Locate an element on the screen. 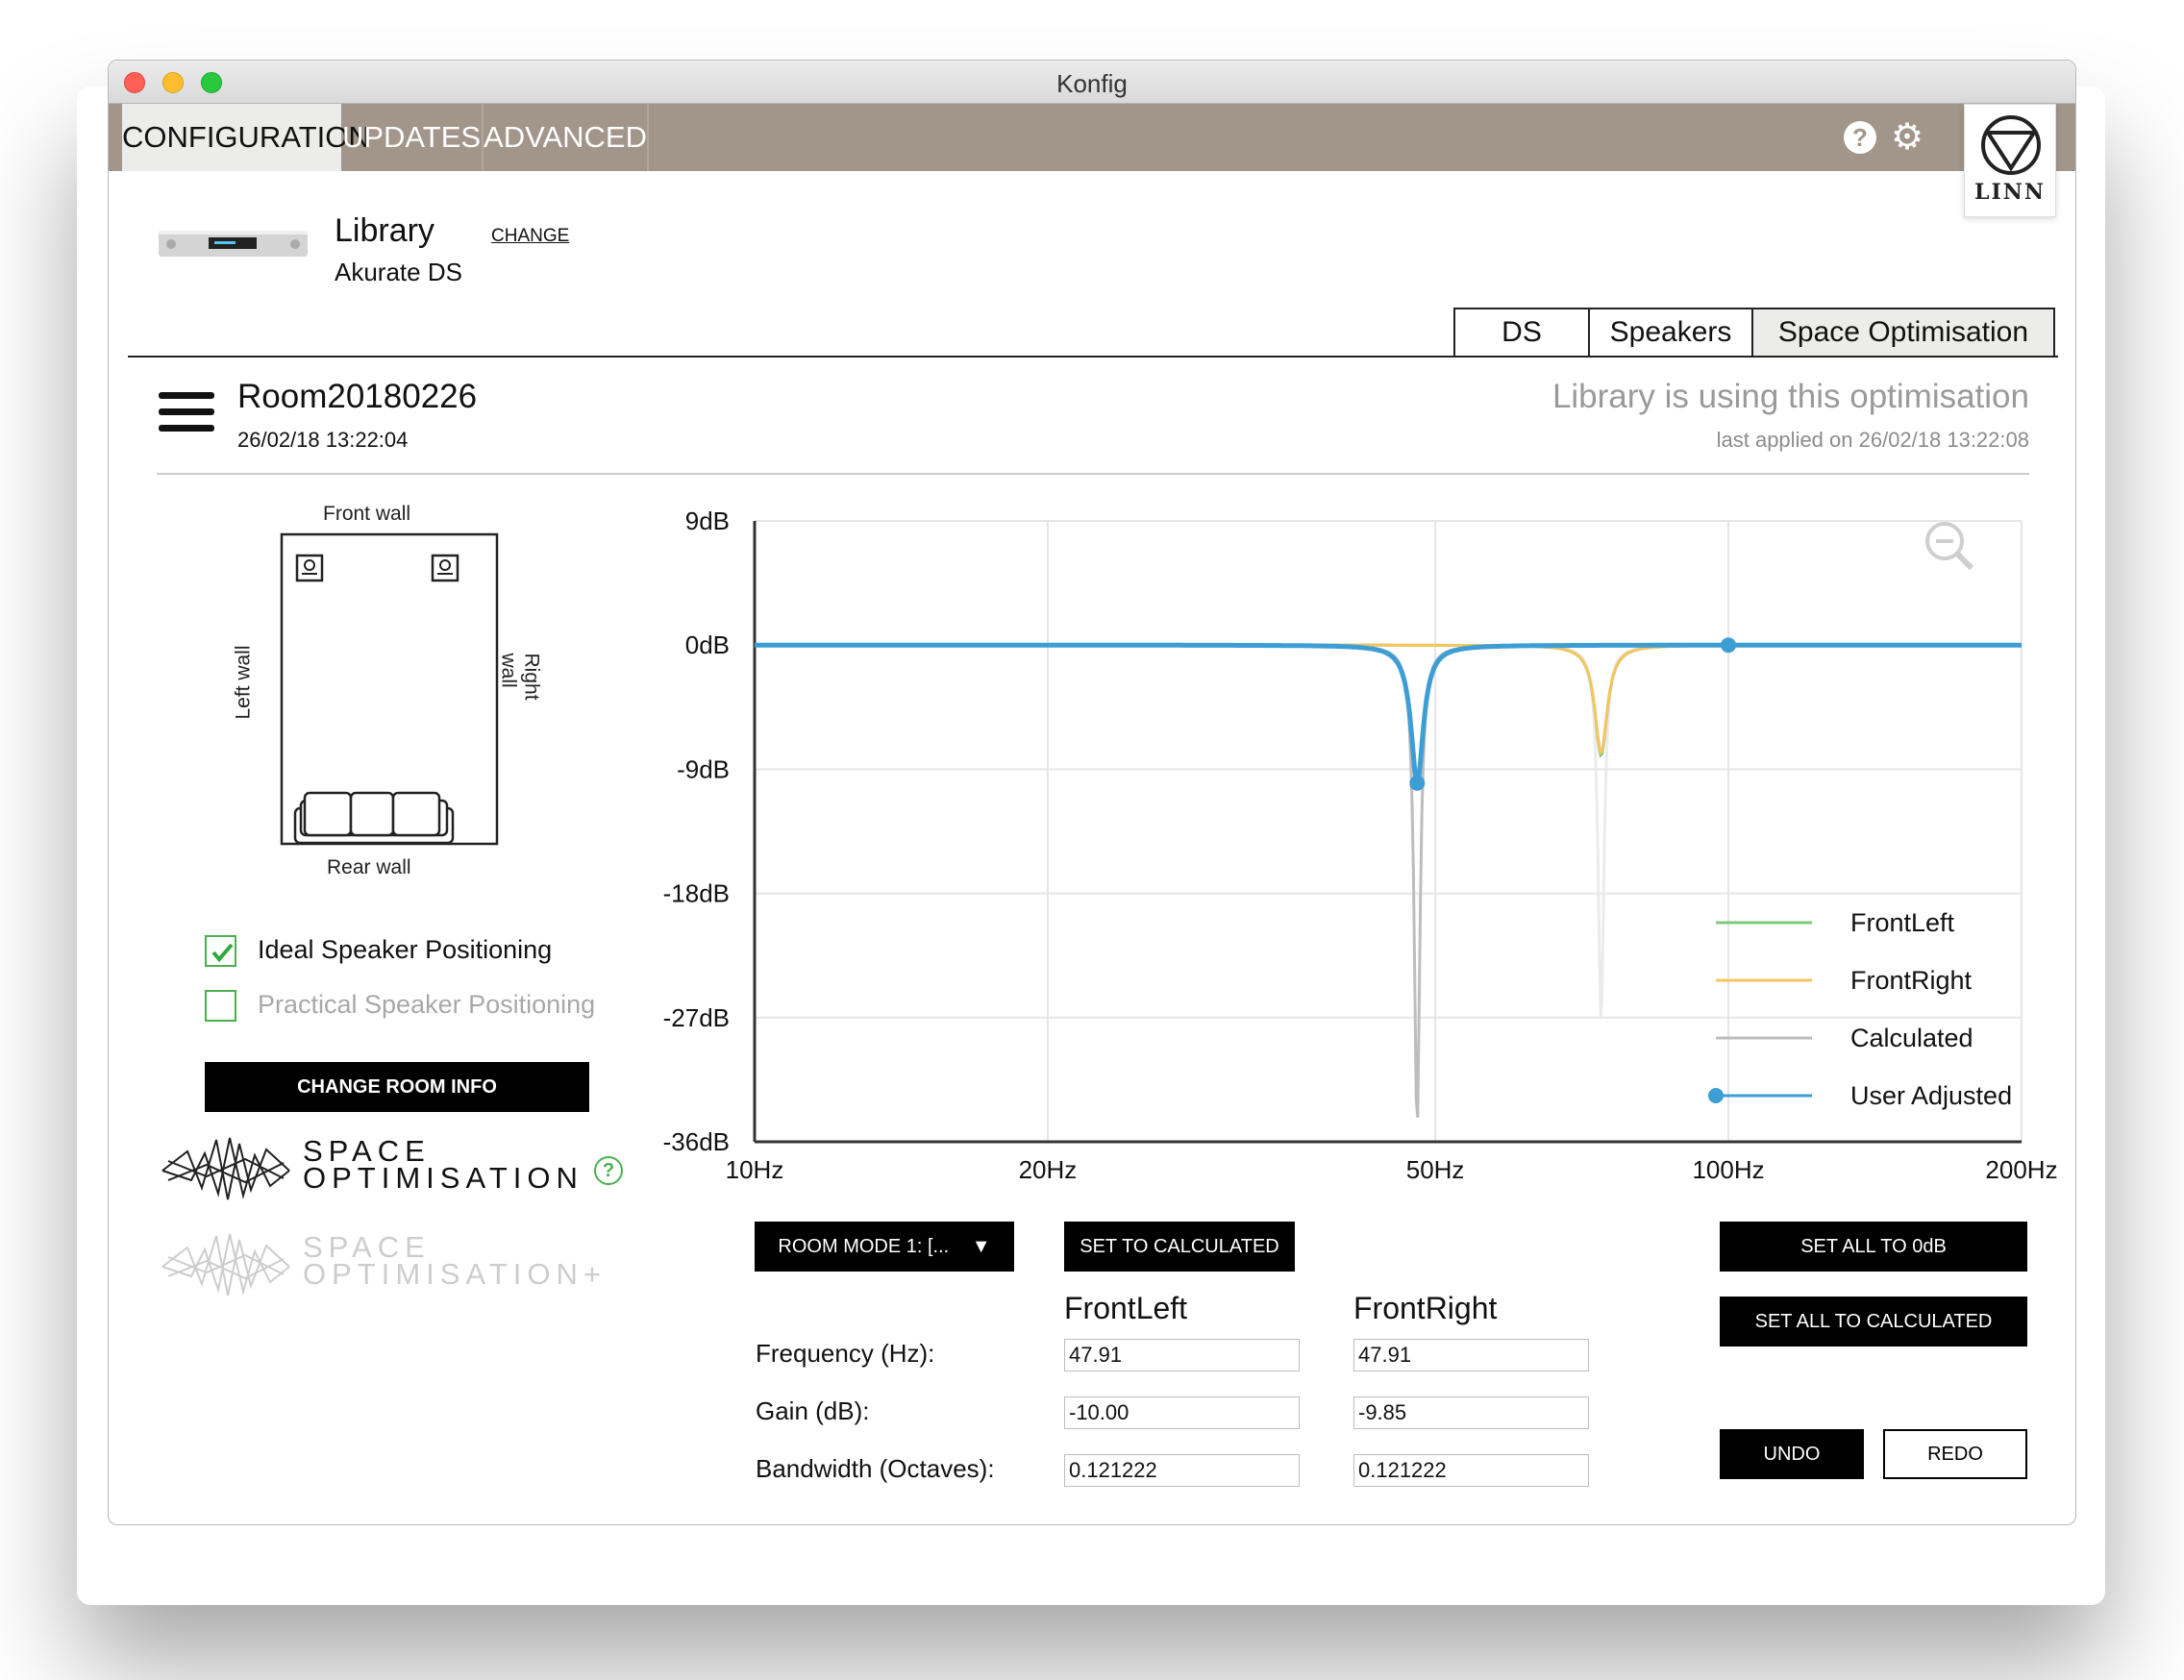 The image size is (2184, 1680). x-tick-label: 50Hz is located at coordinates (1436, 1169).